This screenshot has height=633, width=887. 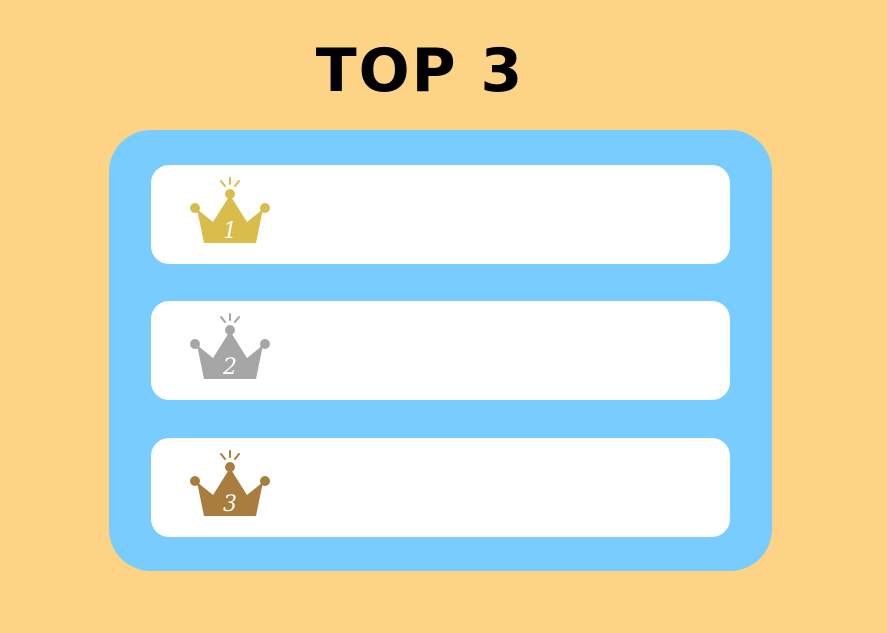 What do you see at coordinates (229, 367) in the screenshot?
I see `rank-number: 2` at bounding box center [229, 367].